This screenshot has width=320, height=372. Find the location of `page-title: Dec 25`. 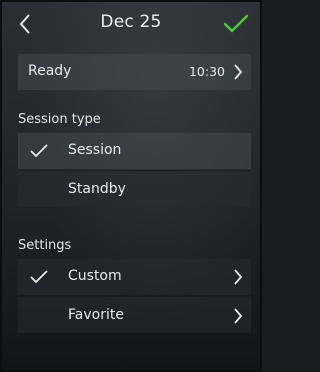

page-title: Dec 25 is located at coordinates (131, 22).